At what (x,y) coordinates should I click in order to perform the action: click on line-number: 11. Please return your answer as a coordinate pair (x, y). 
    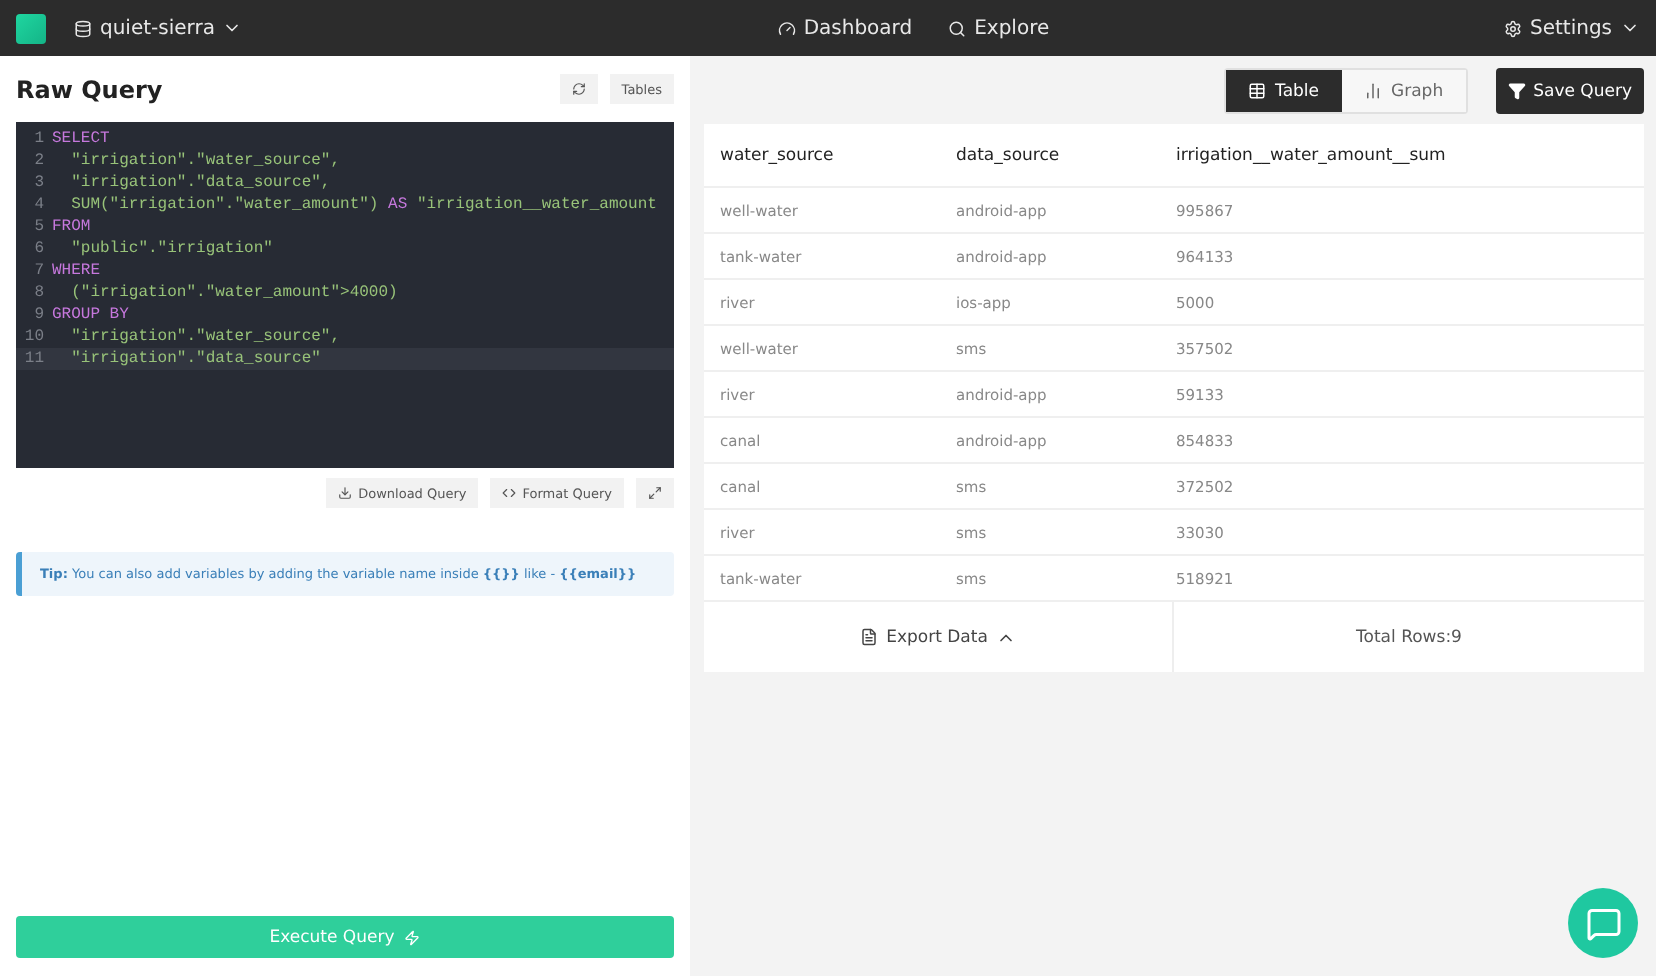
    Looking at the image, I should click on (34, 359).